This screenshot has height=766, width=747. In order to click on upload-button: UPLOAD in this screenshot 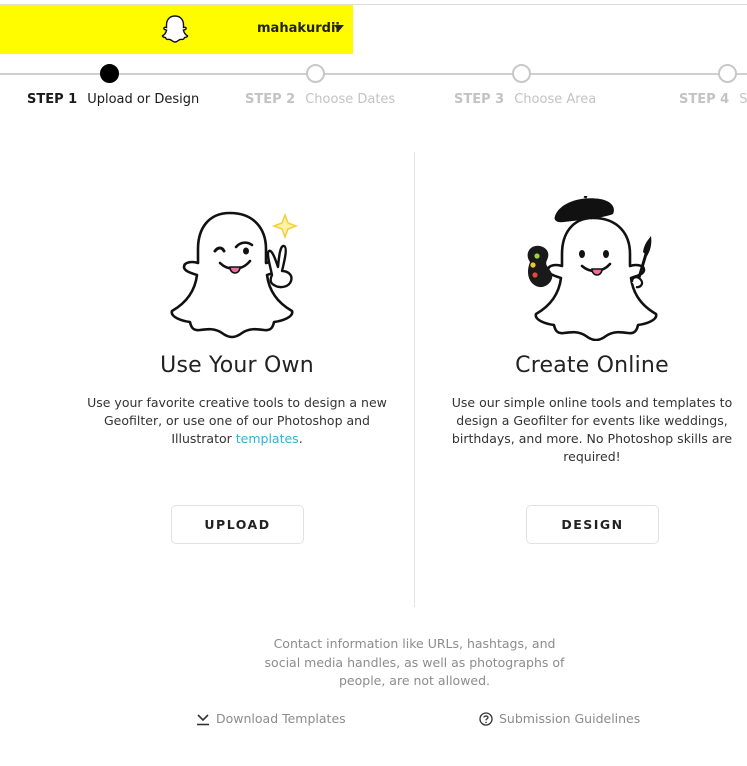, I will do `click(237, 524)`.